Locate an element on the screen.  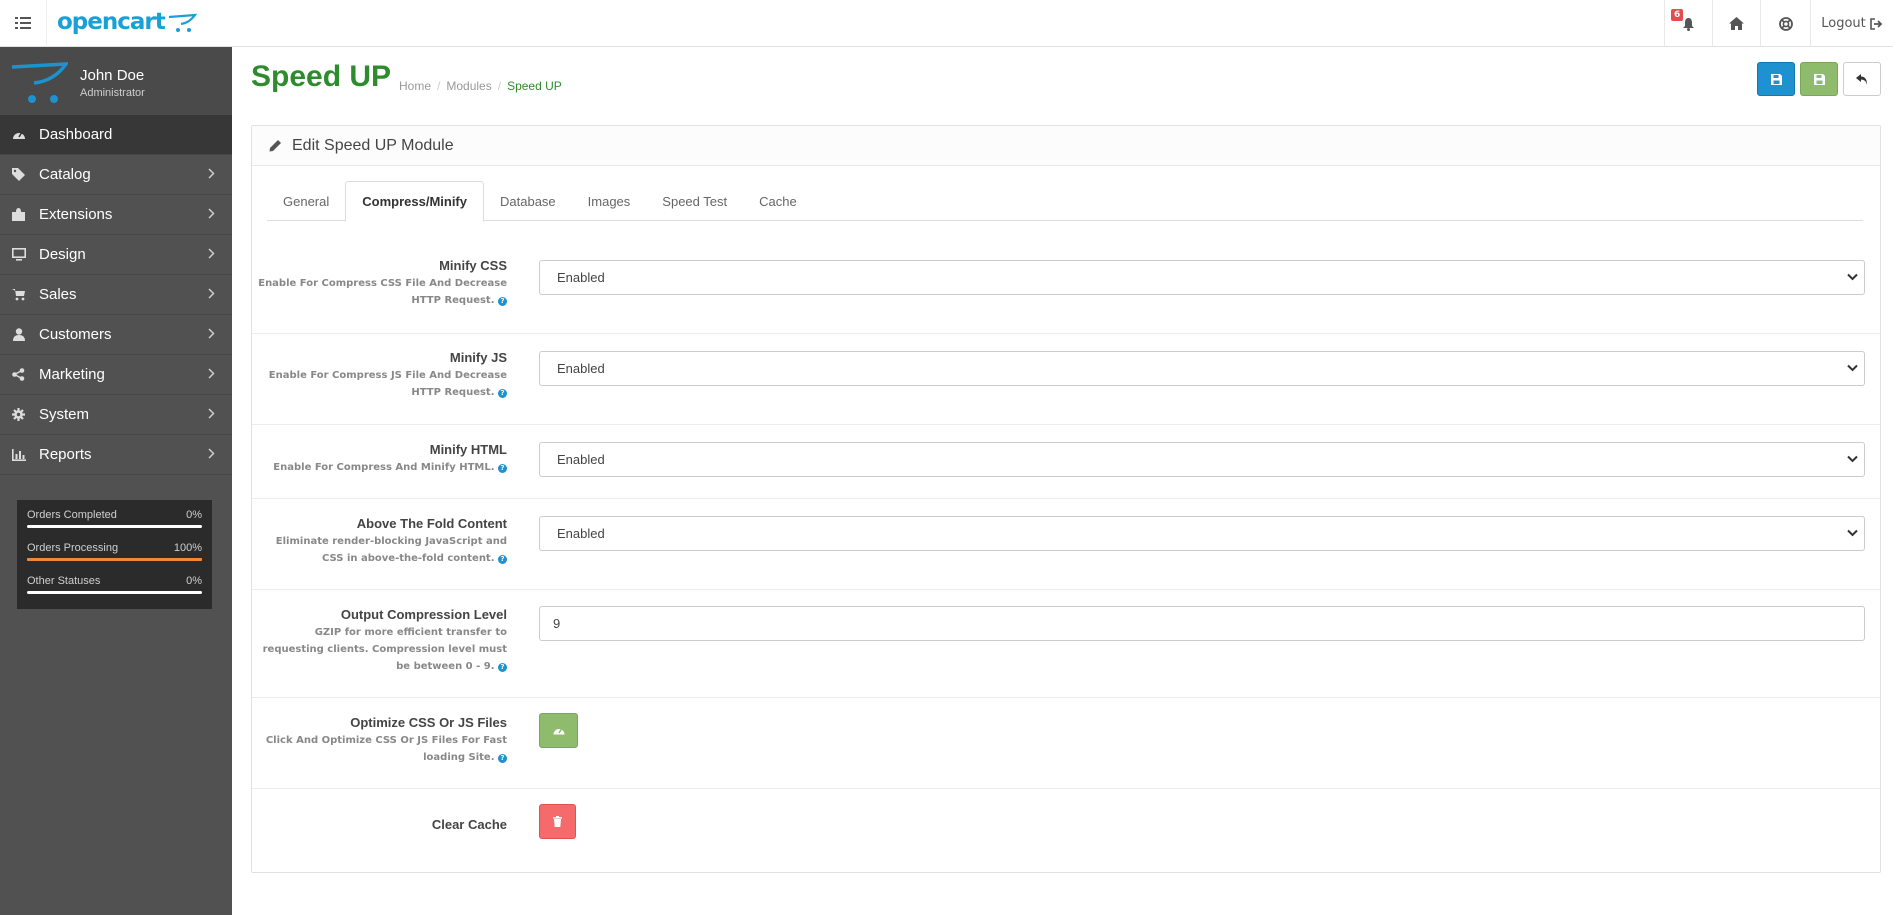
minify-css-select: Enabled is located at coordinates (1202, 277).